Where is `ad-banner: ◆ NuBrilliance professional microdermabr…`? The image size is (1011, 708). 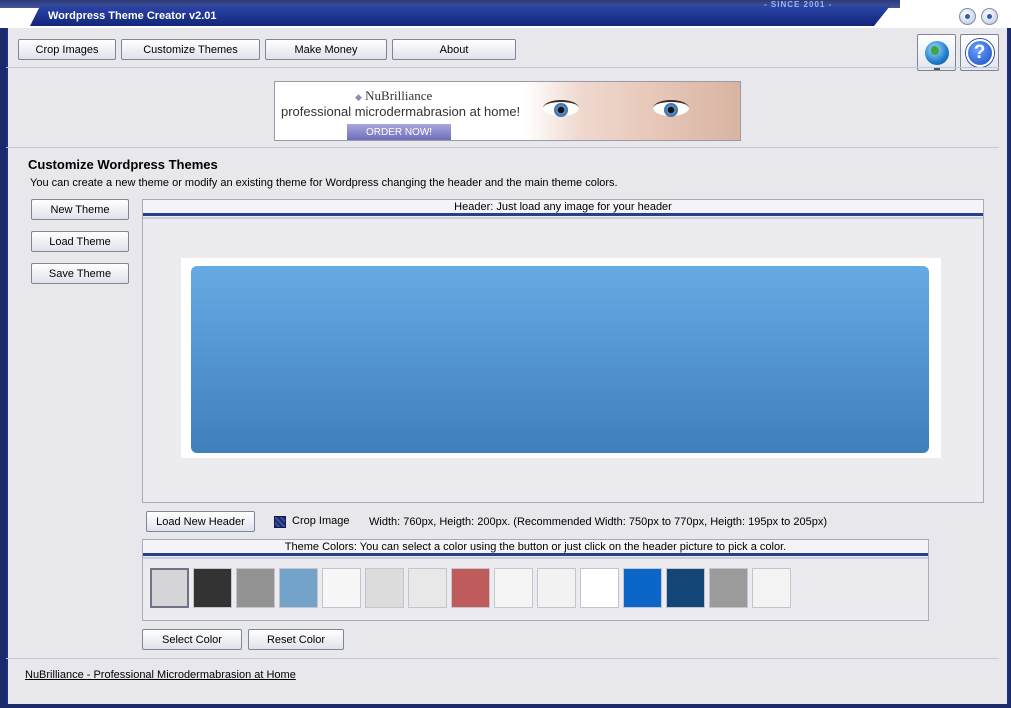
ad-banner: ◆ NuBrilliance professional microdermabr… is located at coordinates (507, 111).